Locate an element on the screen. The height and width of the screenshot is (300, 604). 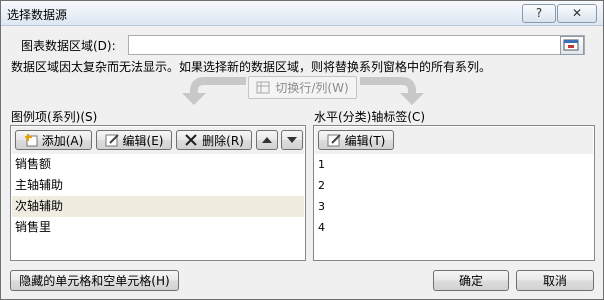
edit-axis-labels-button: 编辑(T) is located at coordinates (356, 140).